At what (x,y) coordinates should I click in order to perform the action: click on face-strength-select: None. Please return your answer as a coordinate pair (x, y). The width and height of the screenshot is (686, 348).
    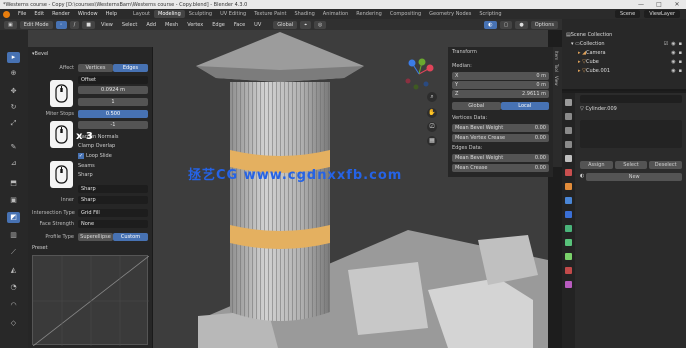
    Looking at the image, I should click on (113, 224).